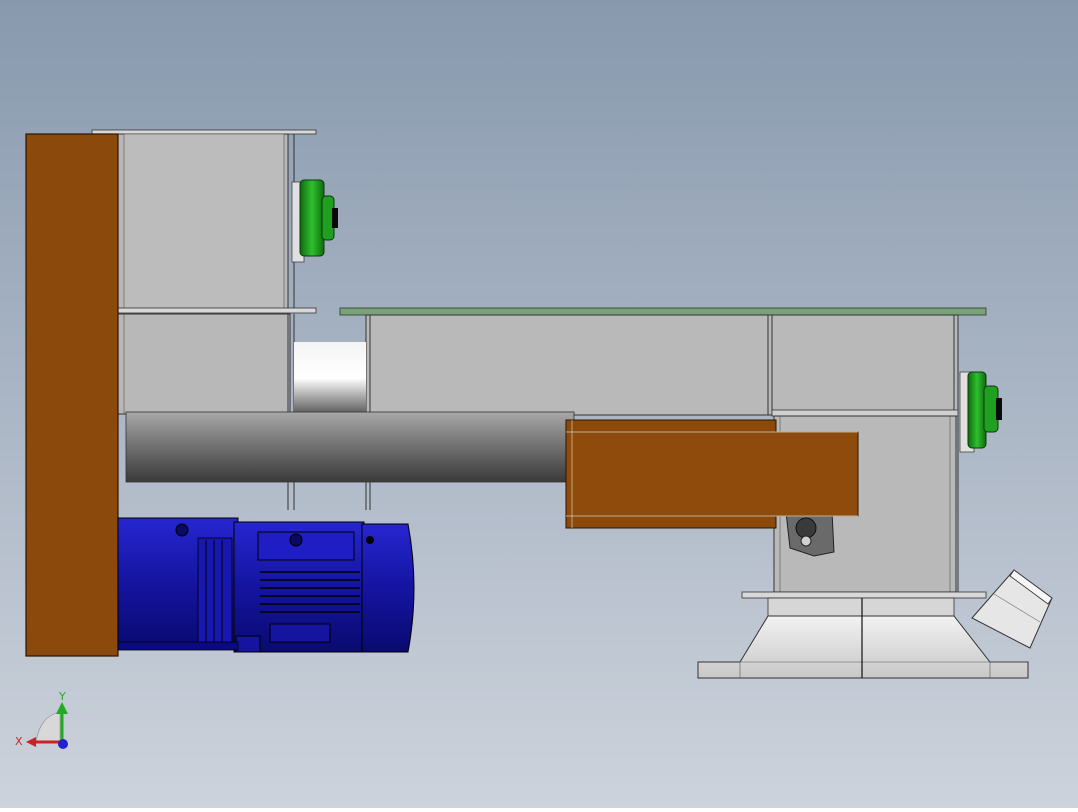 Image resolution: width=1078 pixels, height=812 pixels. Describe the element at coordinates (72, 395) in the screenshot. I see `left-end-plate` at that location.